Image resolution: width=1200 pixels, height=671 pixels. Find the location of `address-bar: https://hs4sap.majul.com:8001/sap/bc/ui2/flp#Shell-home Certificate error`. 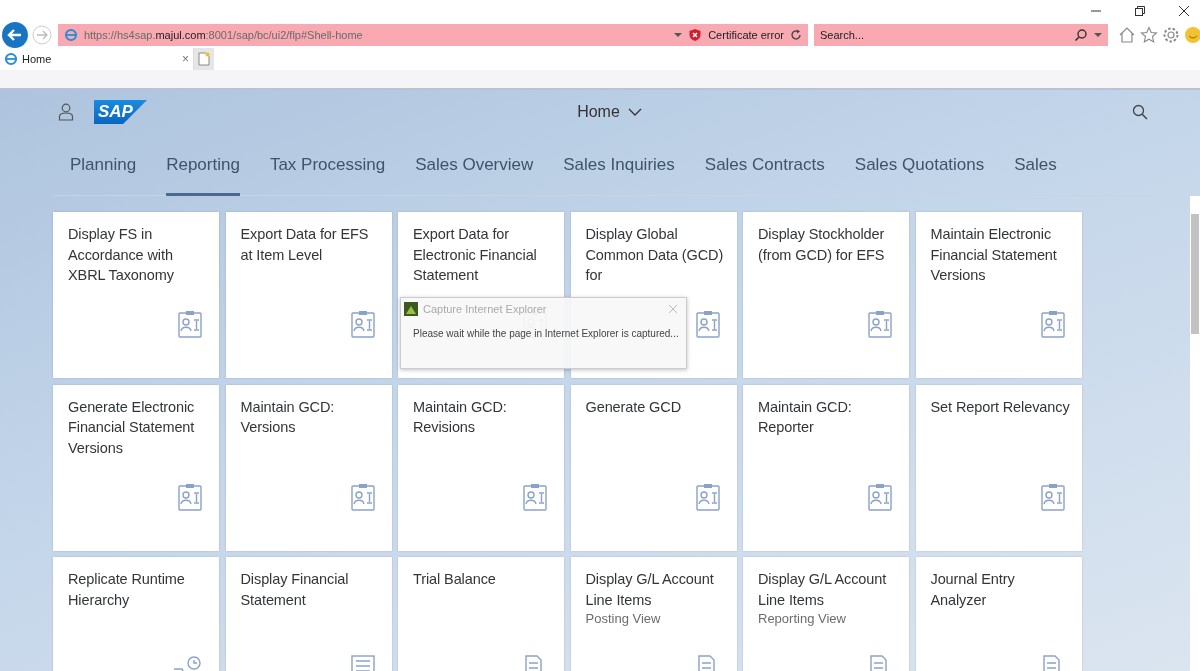

address-bar: https://hs4sap.majul.com:8001/sap/bc/ui2/flp#Shell-home Certificate error is located at coordinates (432, 35).